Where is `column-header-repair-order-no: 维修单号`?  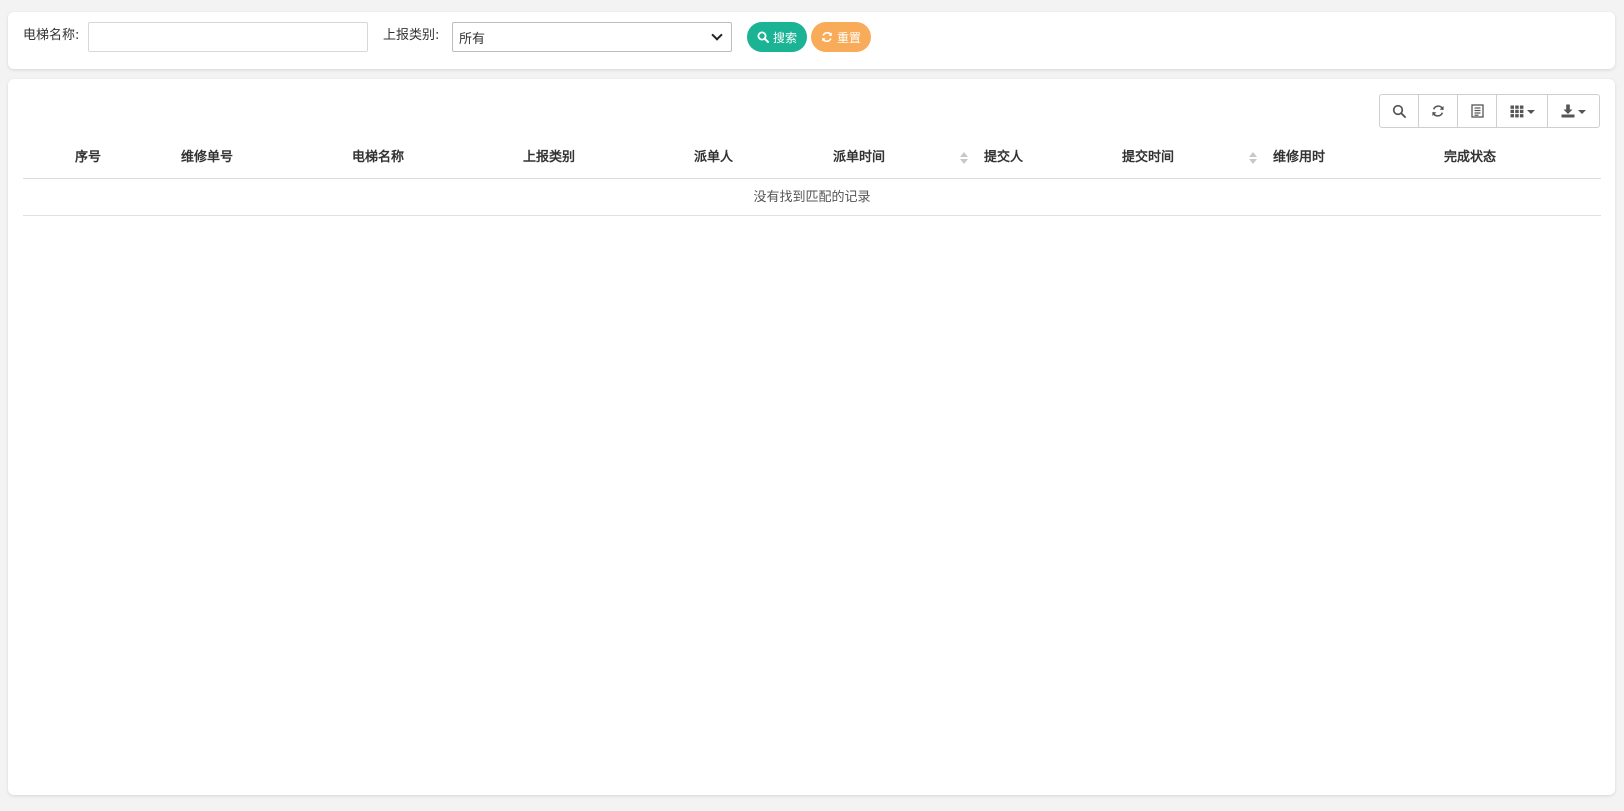
column-header-repair-order-no: 维修单号 is located at coordinates (207, 157).